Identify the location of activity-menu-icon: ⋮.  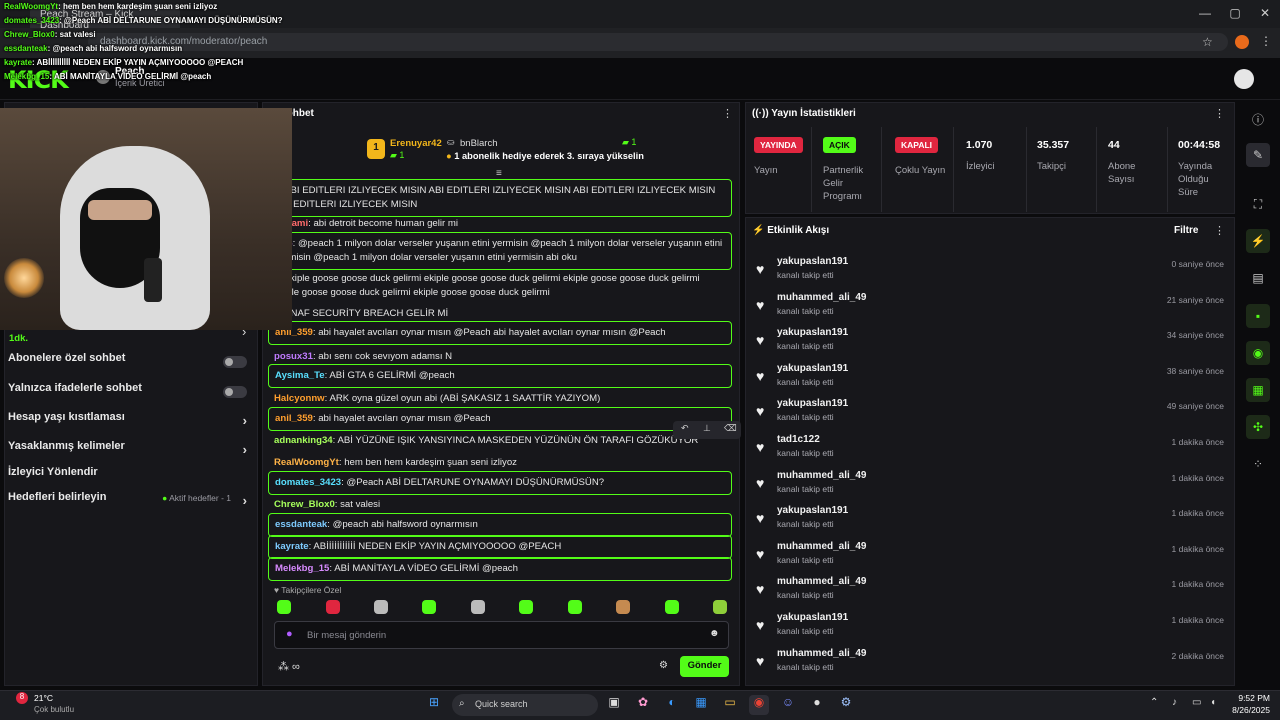
(1219, 230).